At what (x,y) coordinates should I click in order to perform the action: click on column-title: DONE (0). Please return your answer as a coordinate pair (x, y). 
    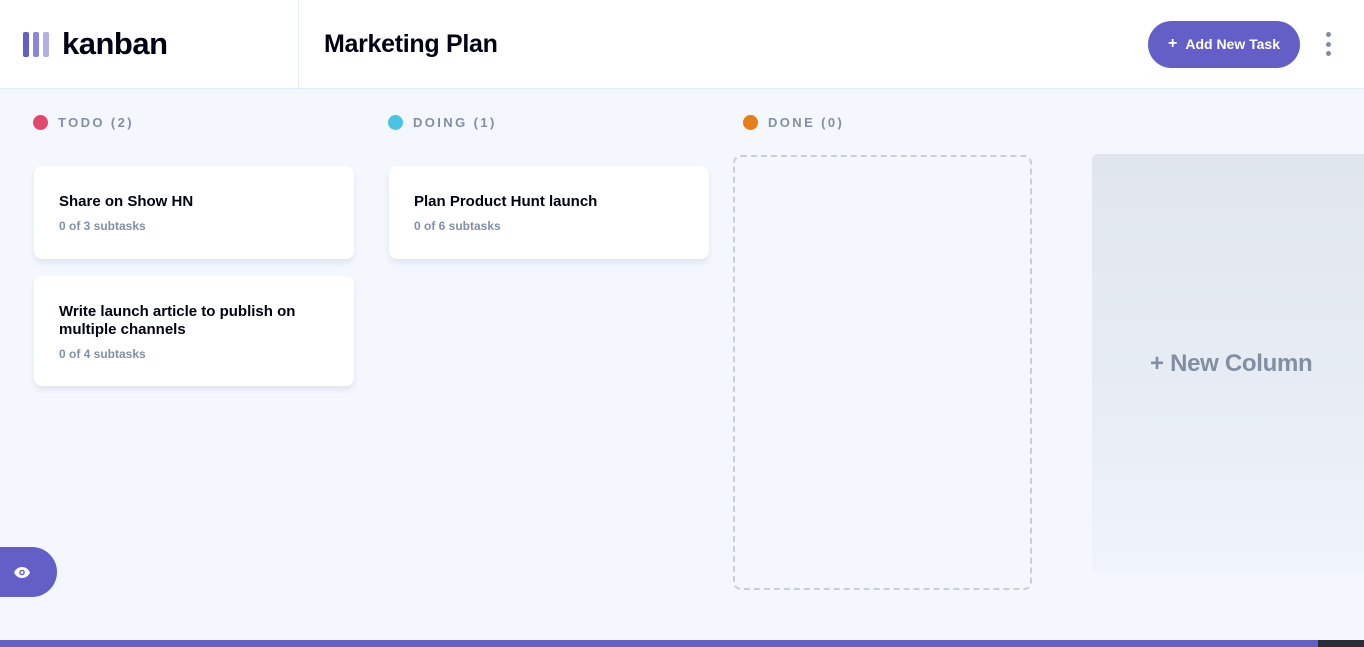
    Looking at the image, I should click on (806, 122).